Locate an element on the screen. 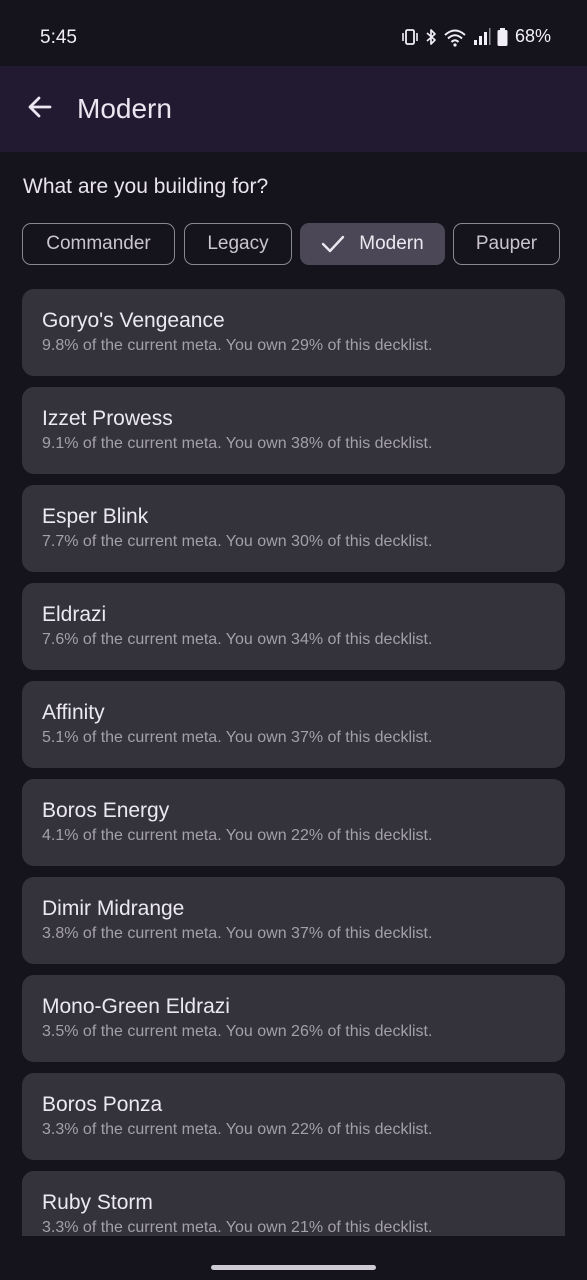 This screenshot has width=587, height=1280. status-time: 5:45 is located at coordinates (58, 37).